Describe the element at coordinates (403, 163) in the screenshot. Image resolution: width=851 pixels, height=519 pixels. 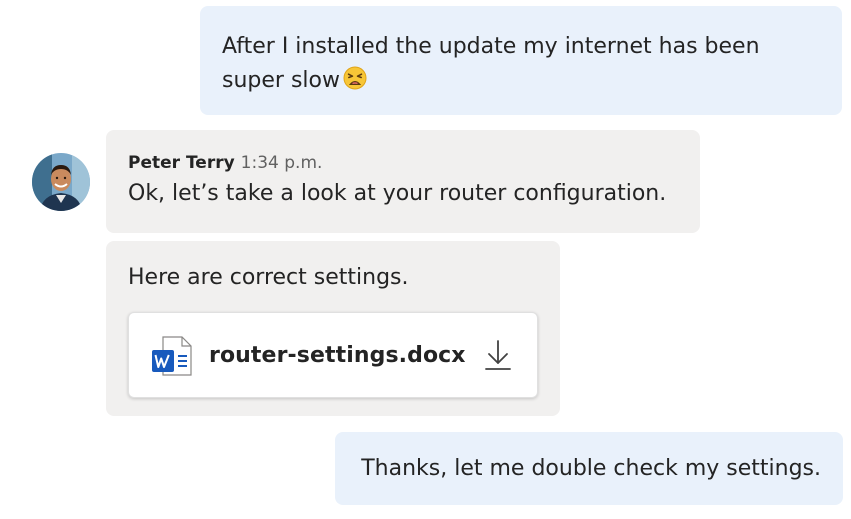
I see `message-header: Peter Terry 1:34 p.m.` at that location.